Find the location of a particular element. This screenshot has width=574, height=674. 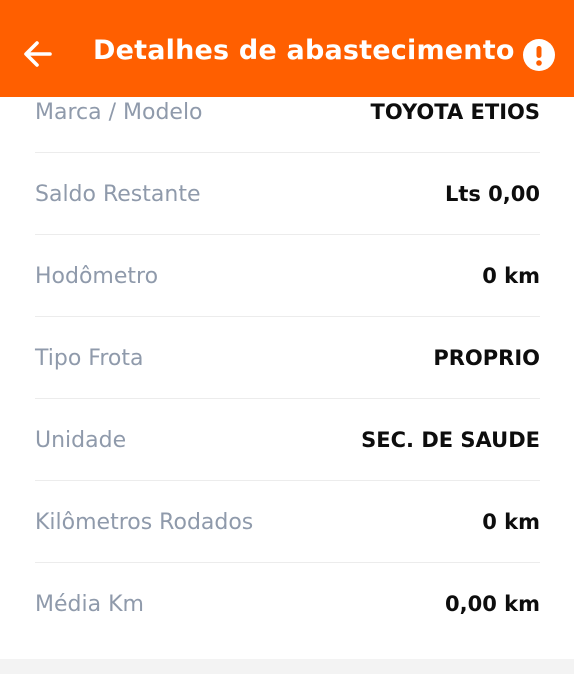

exclamation-circle-icon is located at coordinates (539, 56).